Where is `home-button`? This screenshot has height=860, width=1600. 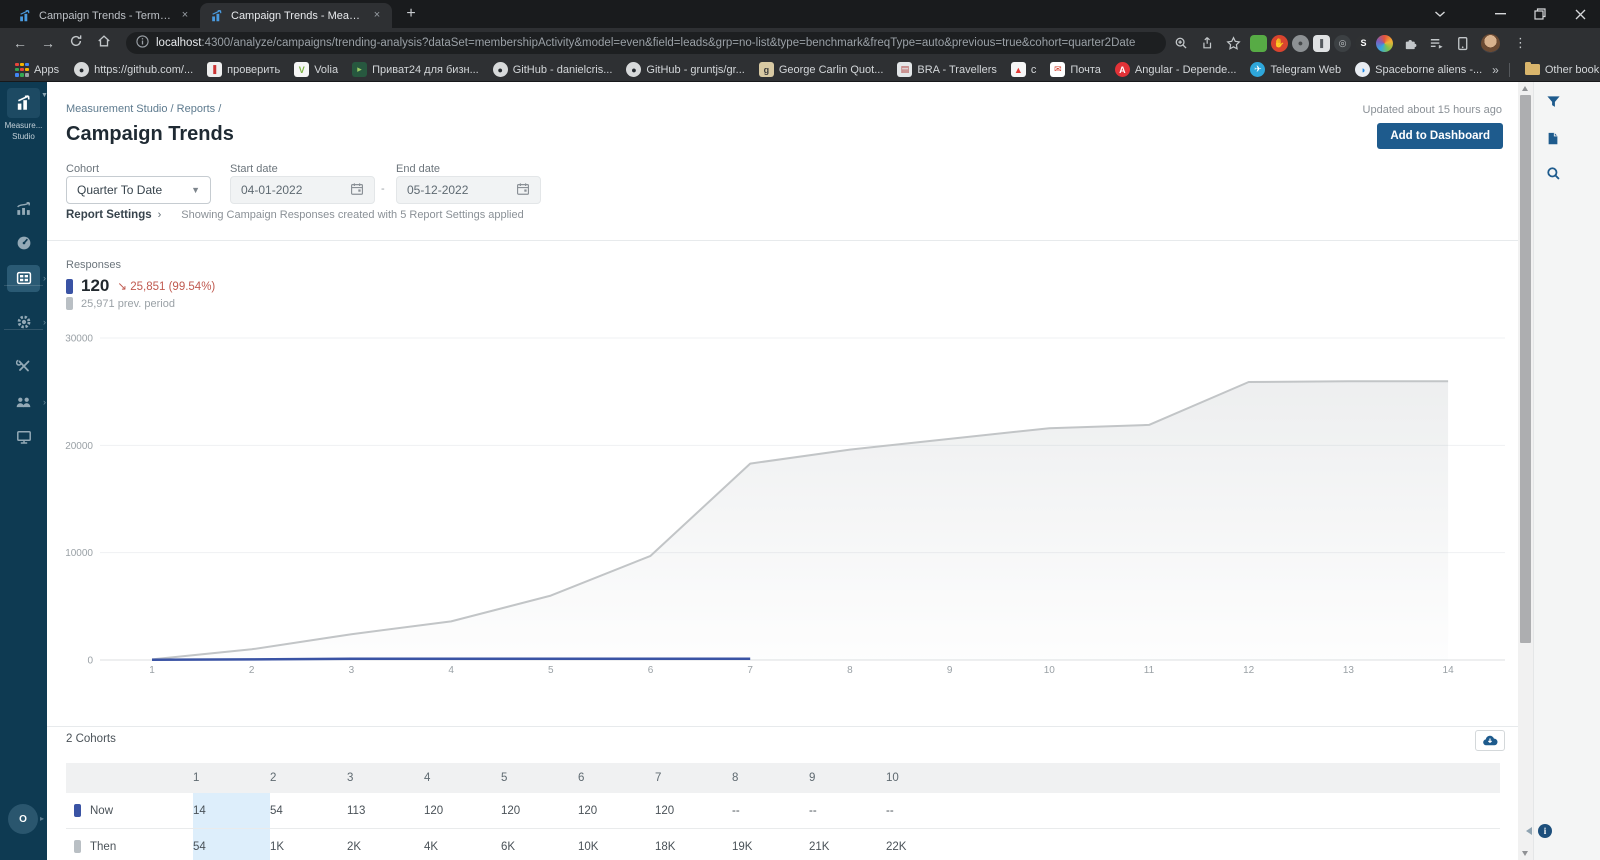 home-button is located at coordinates (104, 43).